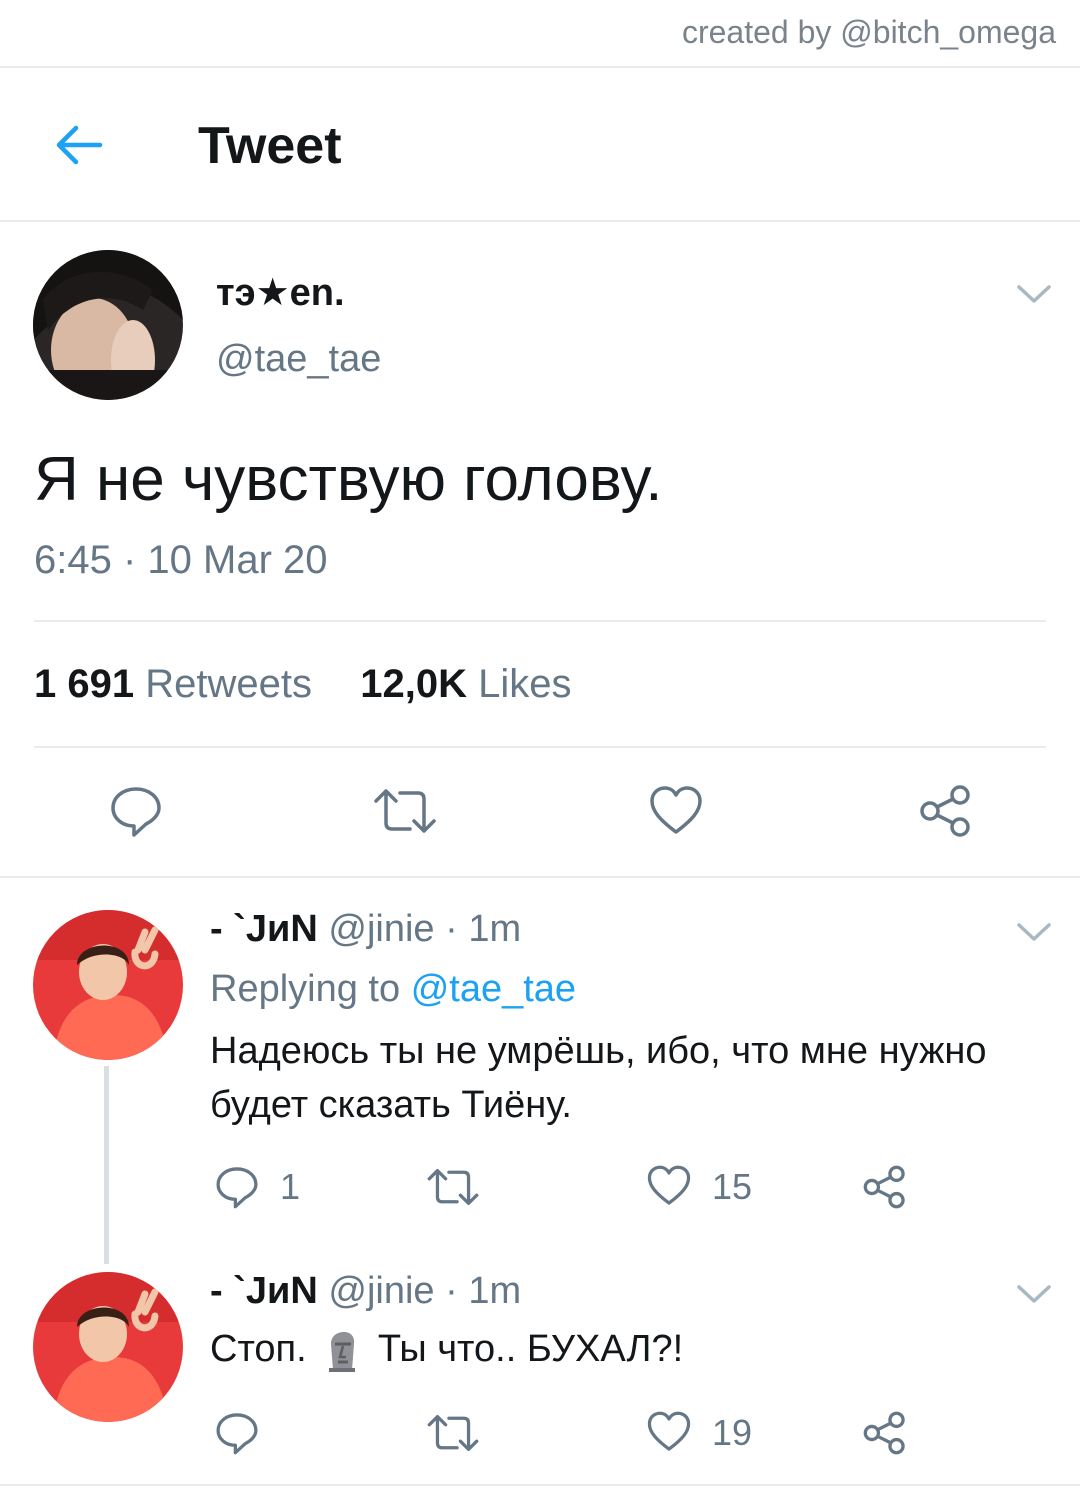  I want to click on thread-line, so click(106, 1165).